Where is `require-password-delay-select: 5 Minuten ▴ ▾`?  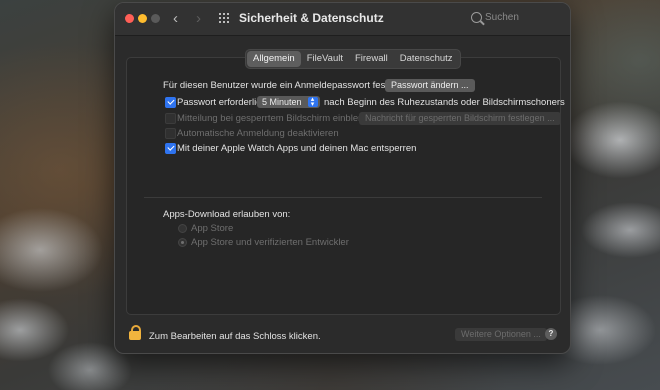 require-password-delay-select: 5 Minuten ▴ ▾ is located at coordinates (288, 102).